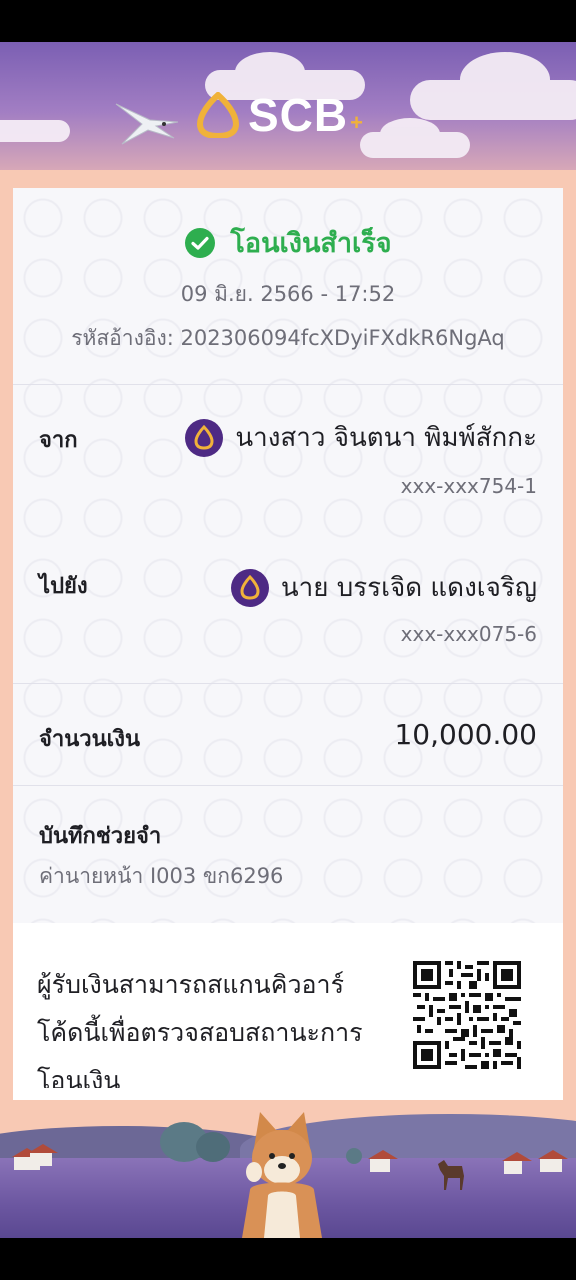 The image size is (576, 1280). Describe the element at coordinates (147, 124) in the screenshot. I see `bird-icon` at that location.